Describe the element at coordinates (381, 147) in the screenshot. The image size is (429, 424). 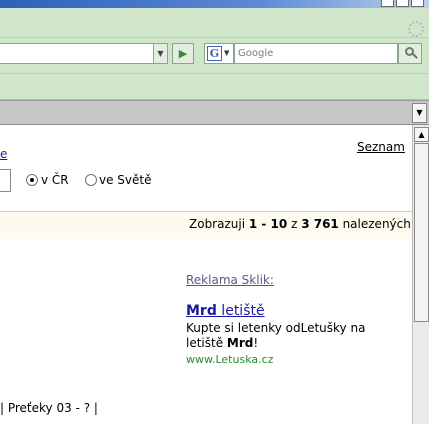
I see `seznam-link: Seznam` at that location.